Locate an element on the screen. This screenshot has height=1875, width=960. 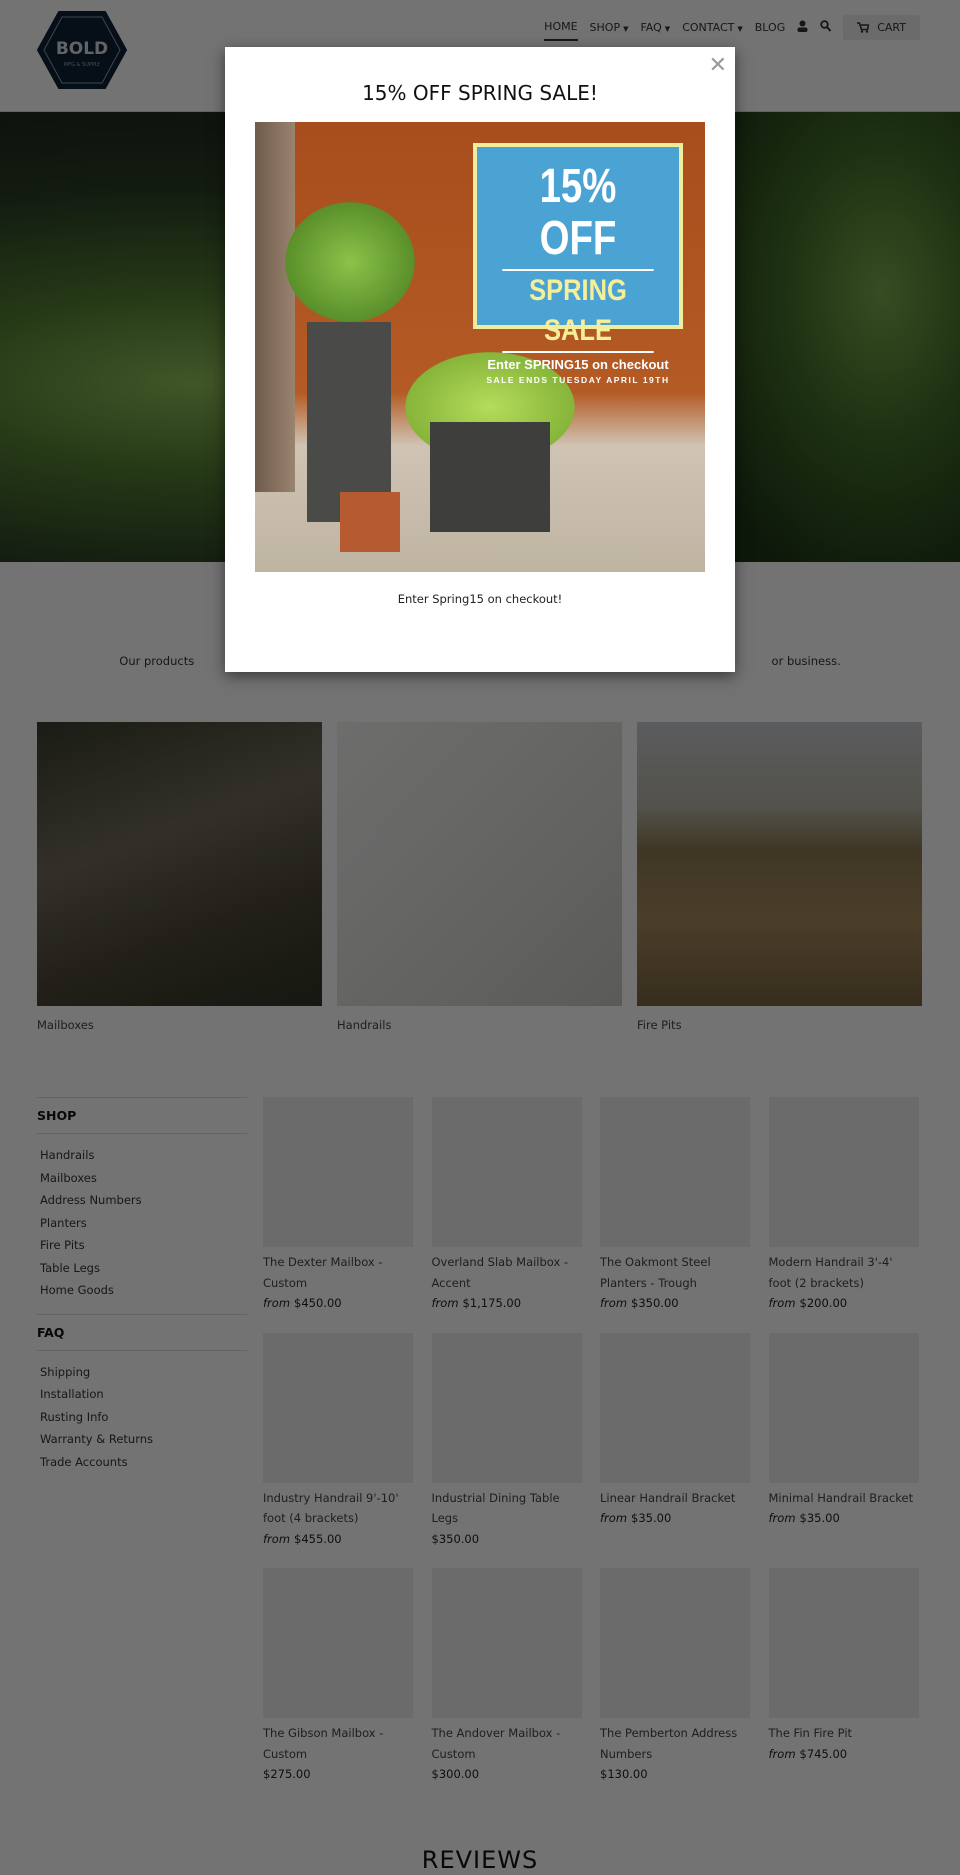
product-card: Industrial Dining Table Legs $350.00 is located at coordinates (506, 1450).